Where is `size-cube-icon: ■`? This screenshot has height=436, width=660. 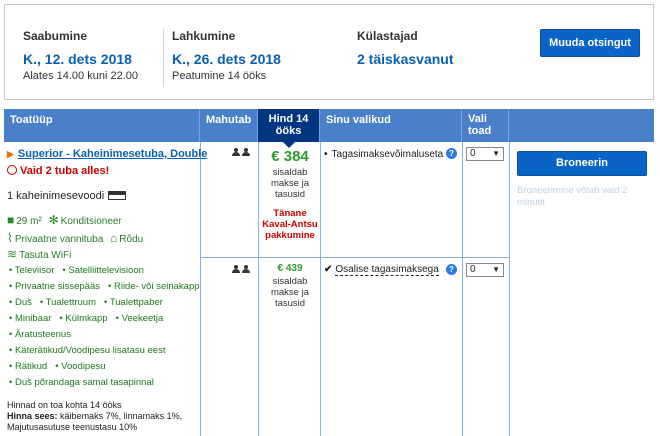
size-cube-icon: ■ is located at coordinates (11, 220).